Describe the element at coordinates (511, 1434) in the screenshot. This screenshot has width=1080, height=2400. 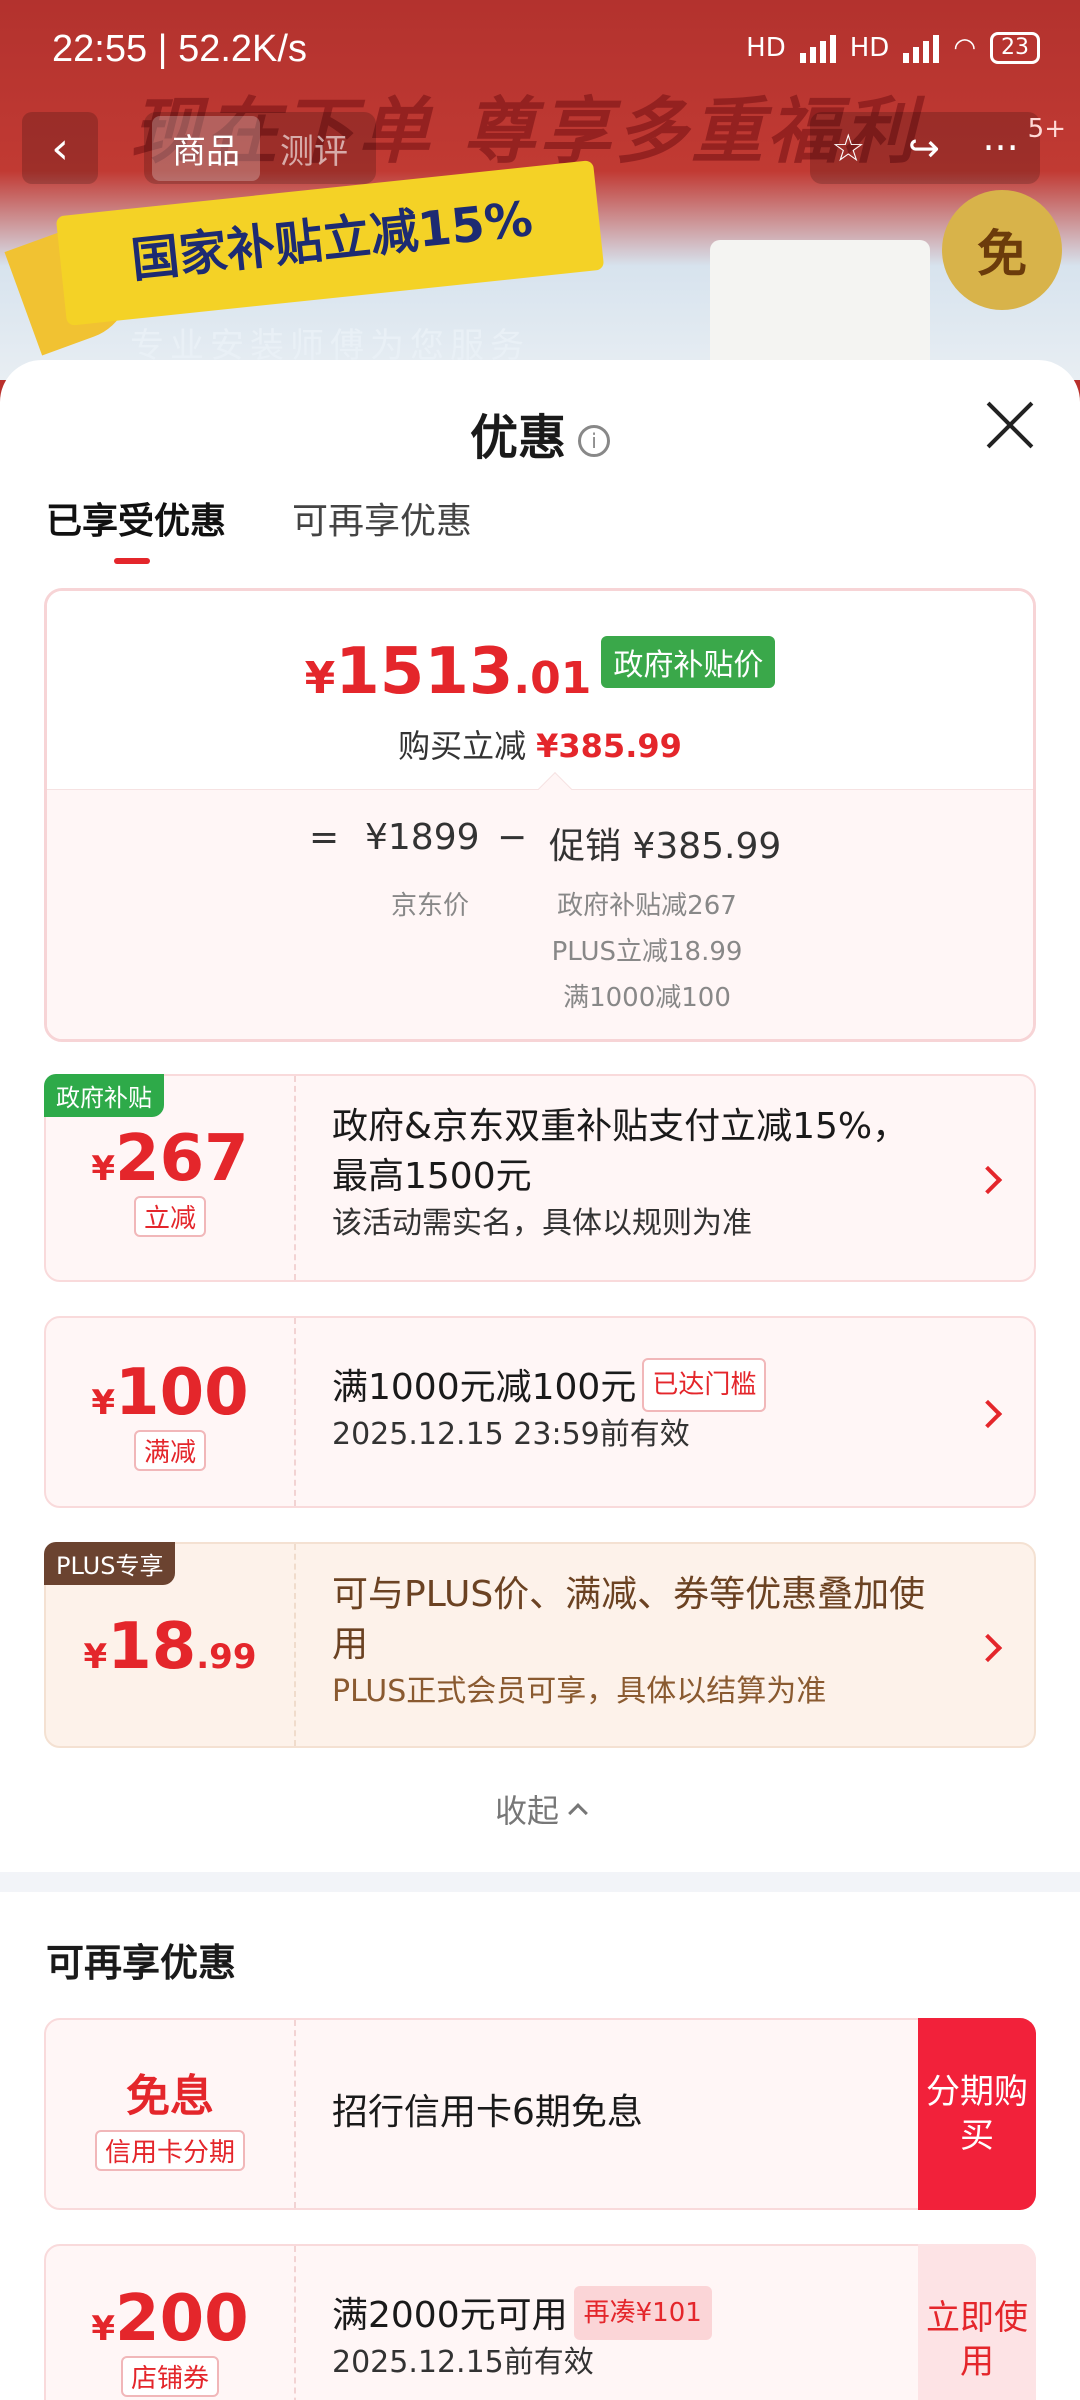
I see `coupon-desc: 2025.12.15 23:59前有效` at that location.